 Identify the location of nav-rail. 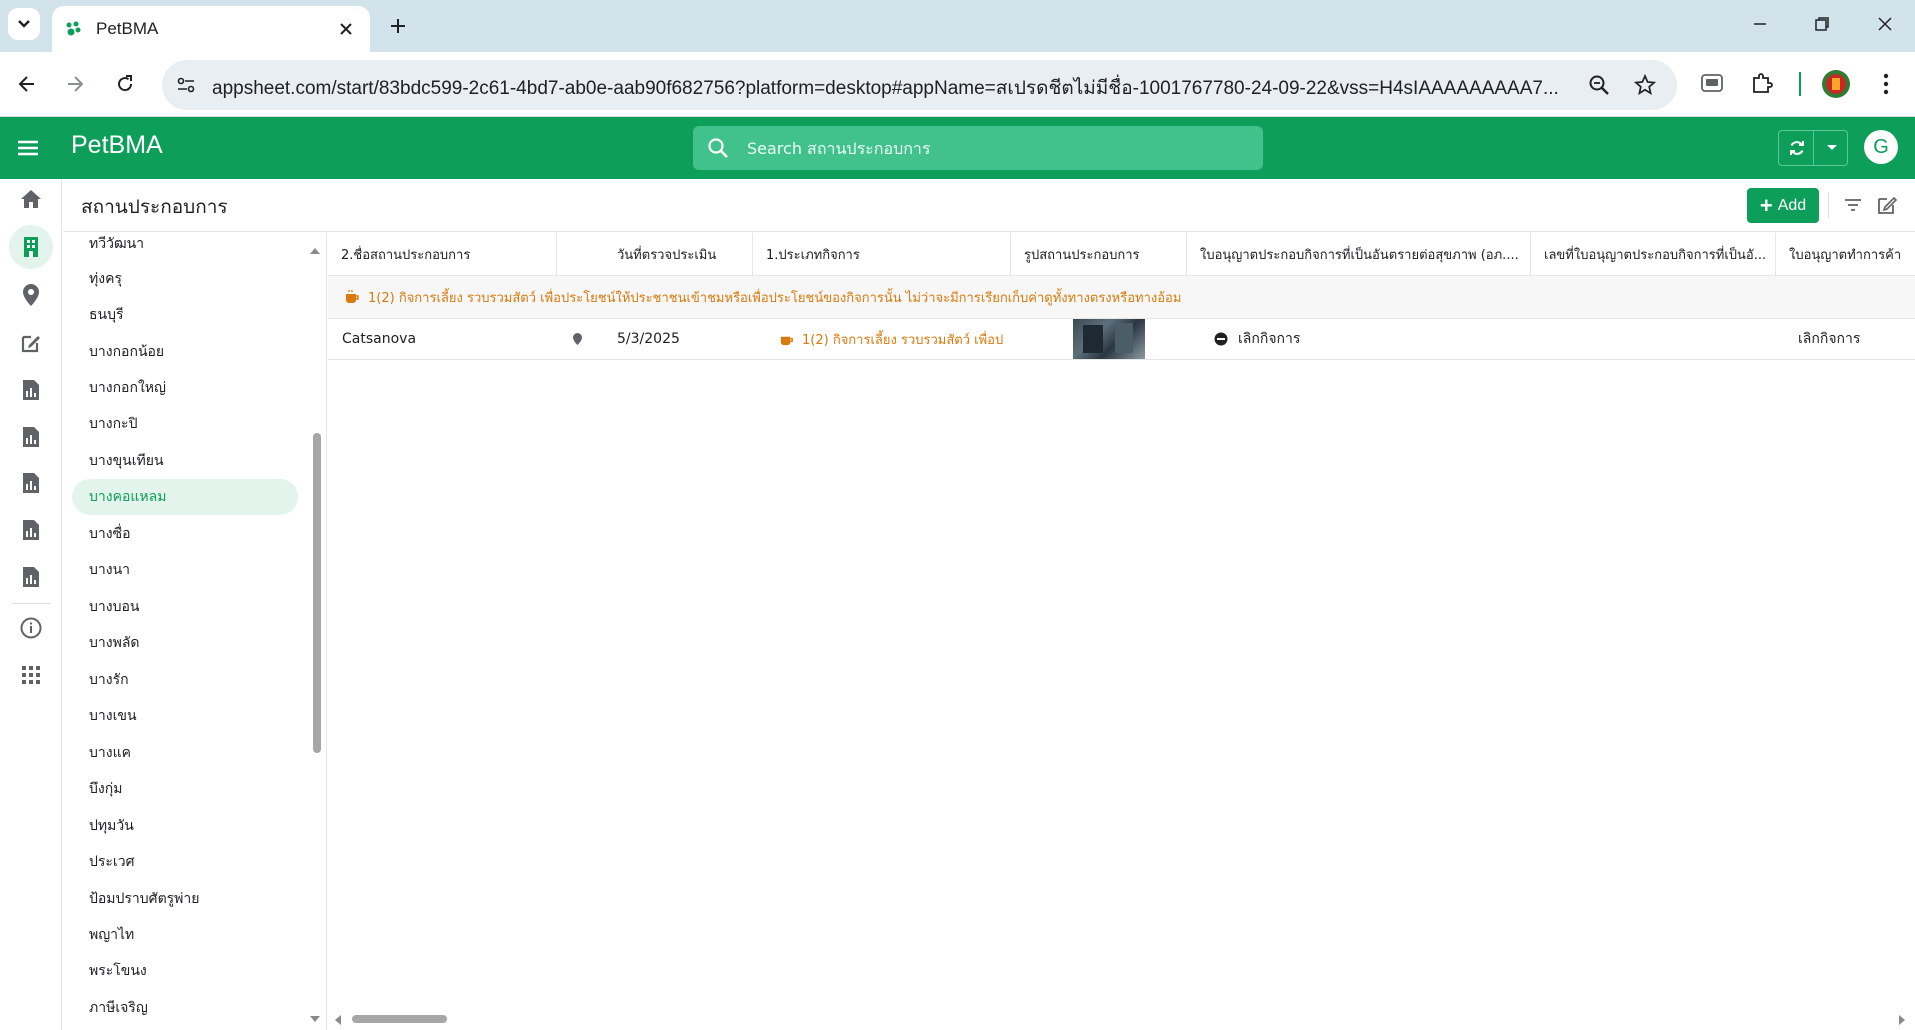
(31, 604).